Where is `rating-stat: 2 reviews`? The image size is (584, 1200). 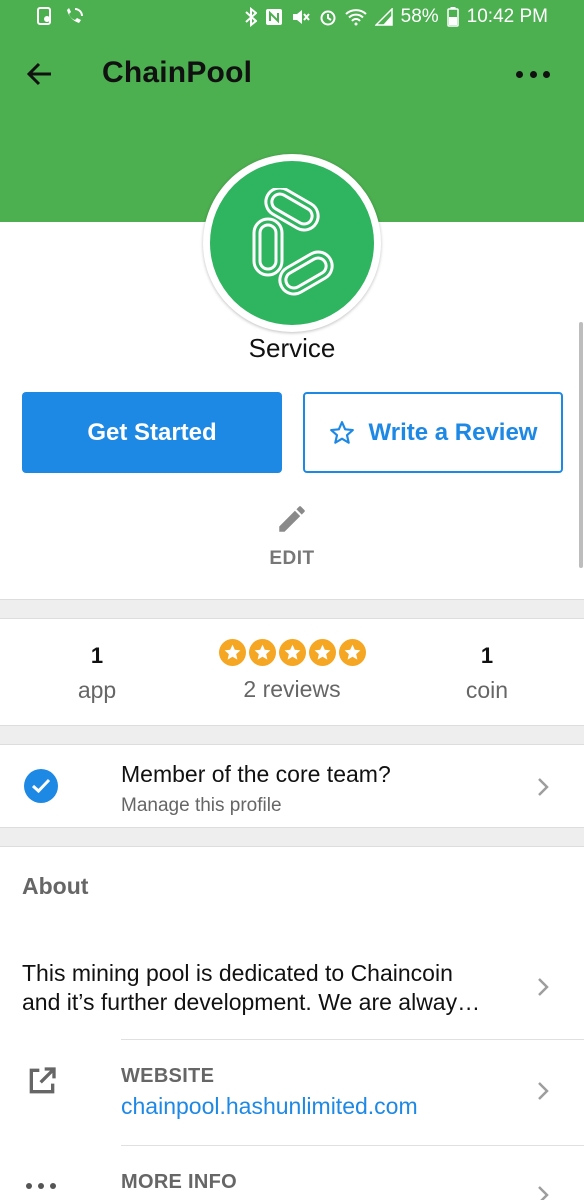 rating-stat: 2 reviews is located at coordinates (292, 671).